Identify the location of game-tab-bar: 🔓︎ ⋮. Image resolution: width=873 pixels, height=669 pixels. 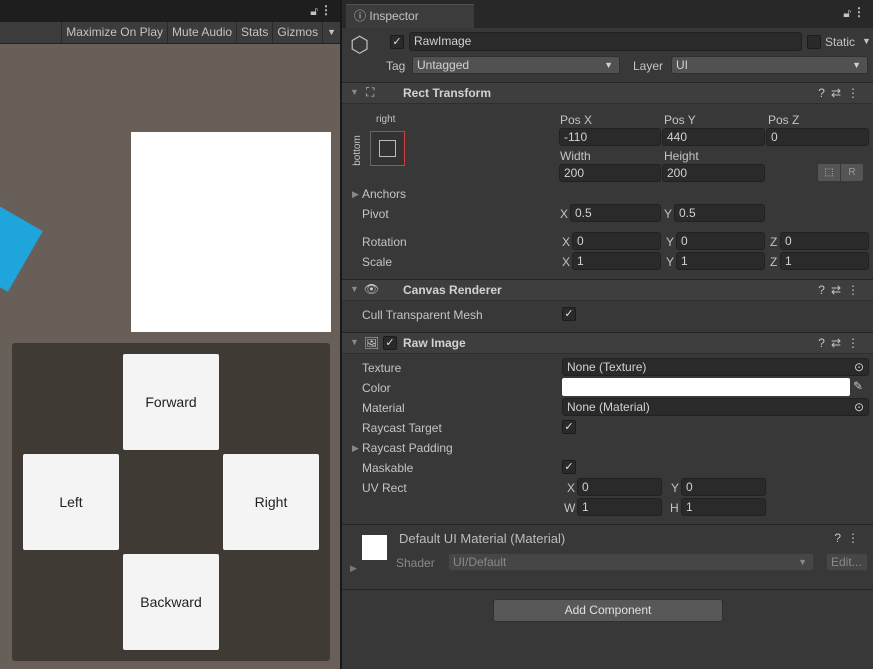
(170, 11).